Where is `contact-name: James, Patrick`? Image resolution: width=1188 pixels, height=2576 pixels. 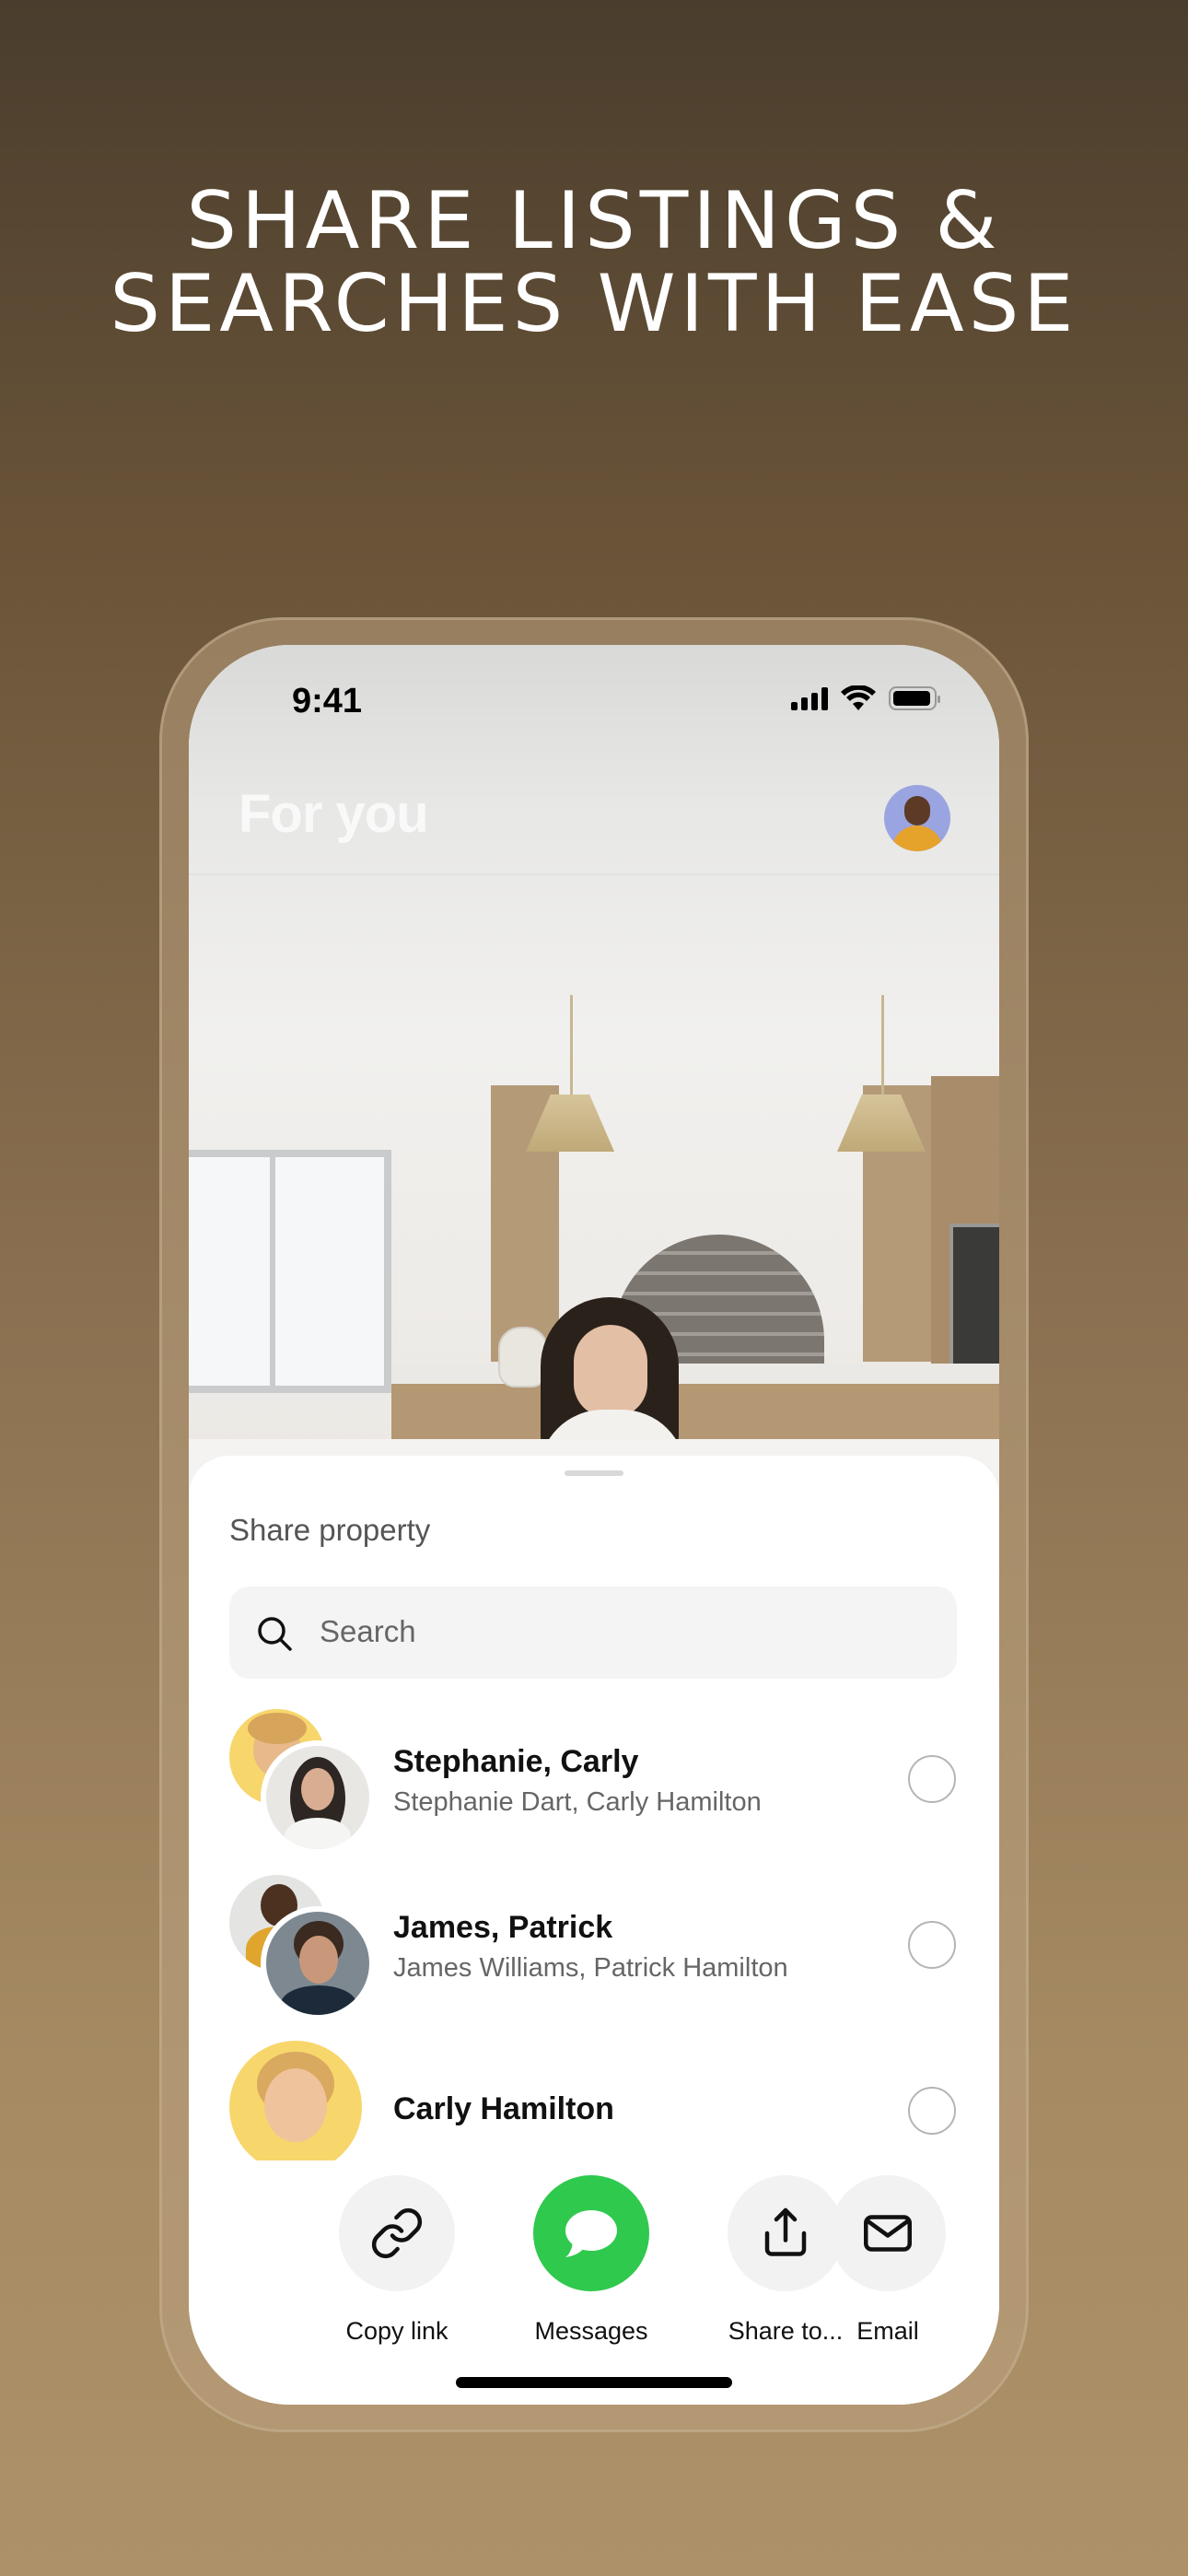
contact-name: James, Patrick is located at coordinates (503, 1927).